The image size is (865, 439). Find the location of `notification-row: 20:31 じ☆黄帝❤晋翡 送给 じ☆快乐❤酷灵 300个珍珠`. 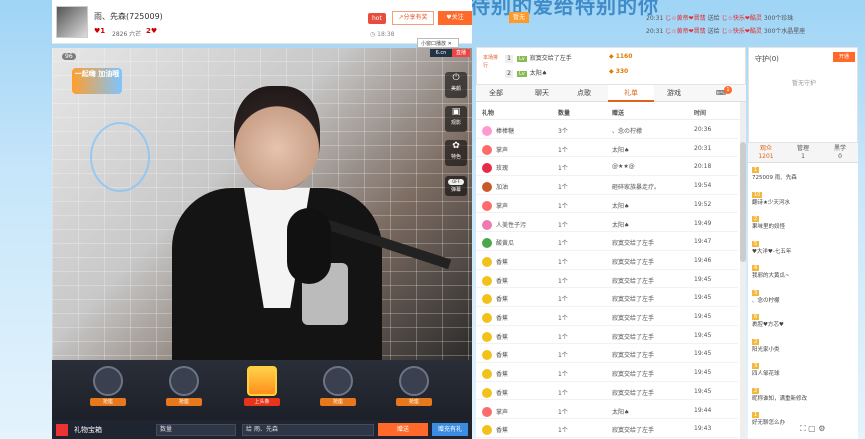

notification-row: 20:31 じ☆黄帝❤晋翡 送给 じ☆快乐❤酷灵 300个珍珠 is located at coordinates (720, 18).